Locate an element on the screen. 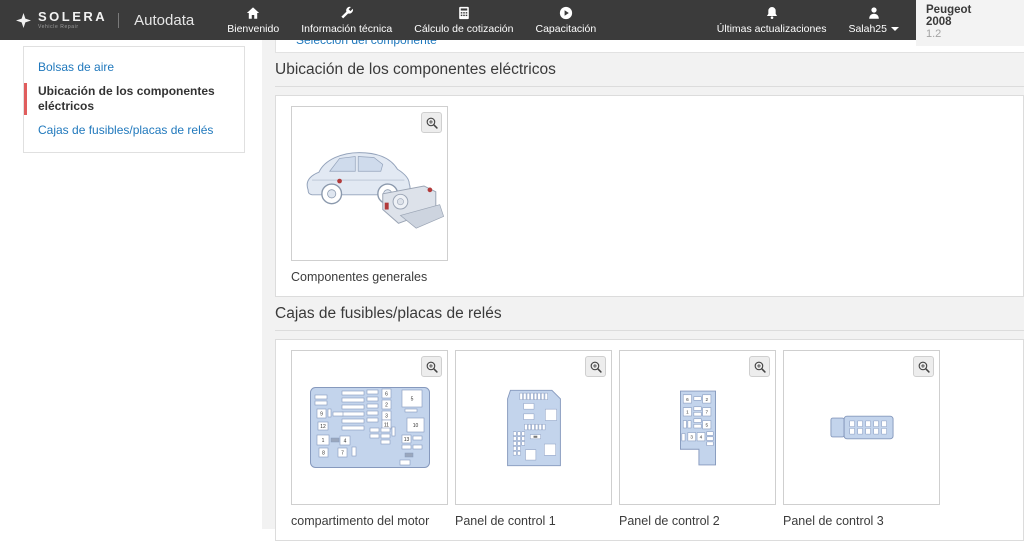  svg-text: 12 is located at coordinates (323, 427).